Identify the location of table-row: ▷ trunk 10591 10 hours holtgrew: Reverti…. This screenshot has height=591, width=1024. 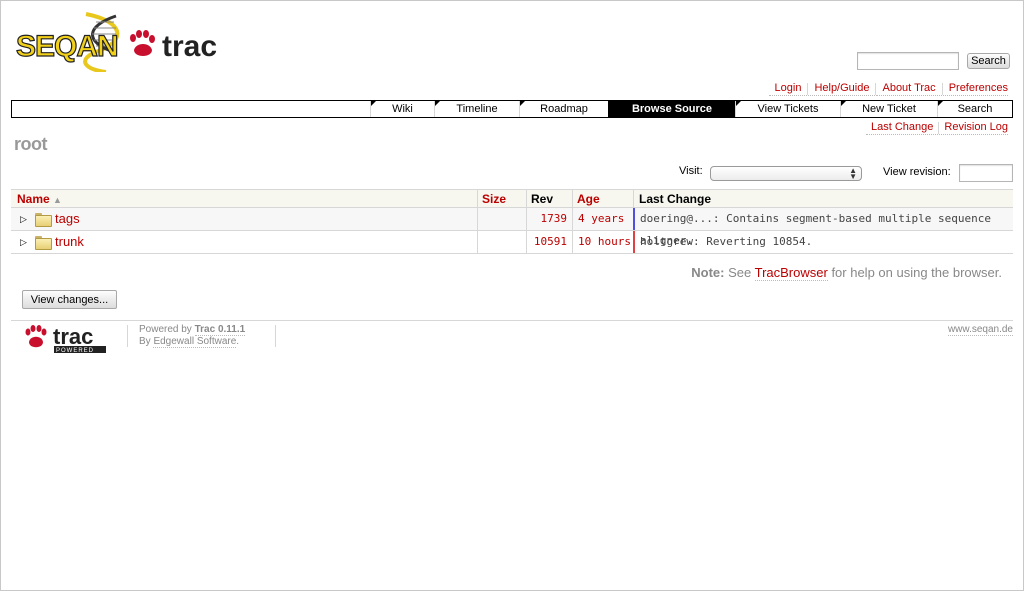
(512, 242).